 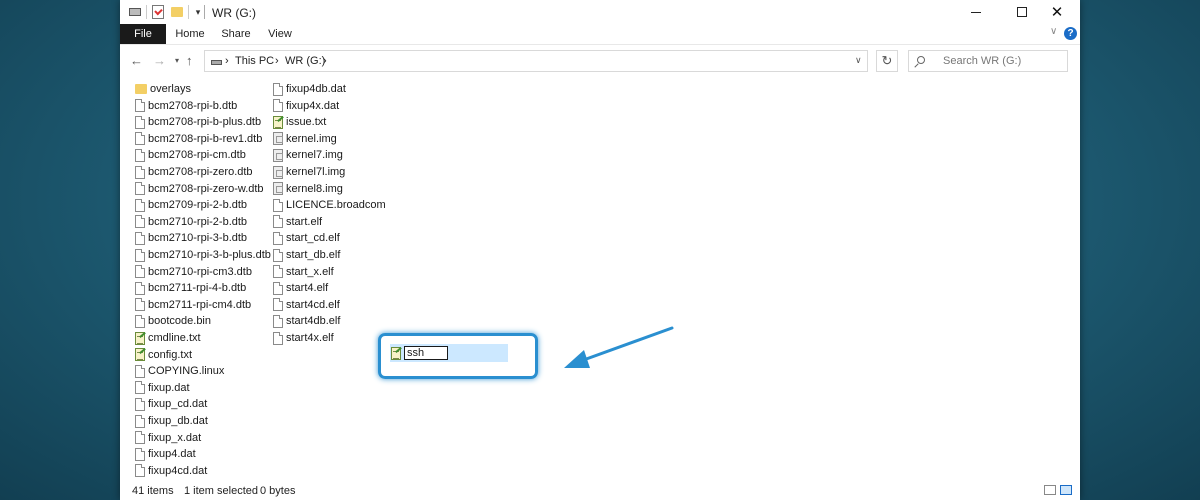 What do you see at coordinates (299, 122) in the screenshot?
I see `list-item: issue.txt` at bounding box center [299, 122].